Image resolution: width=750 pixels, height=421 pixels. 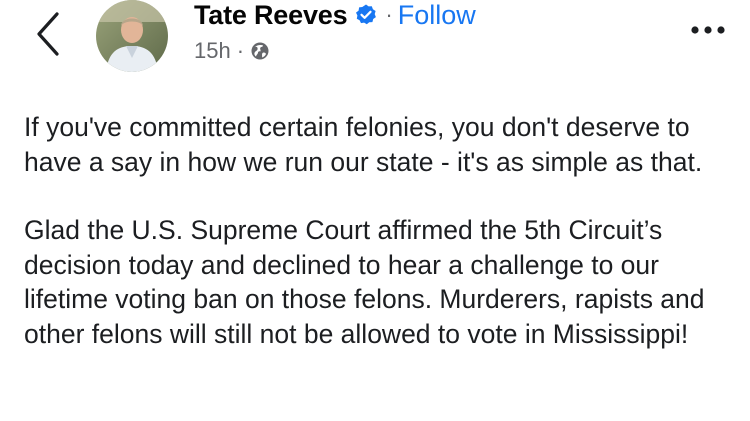 I want to click on more-options-button, so click(x=708, y=30).